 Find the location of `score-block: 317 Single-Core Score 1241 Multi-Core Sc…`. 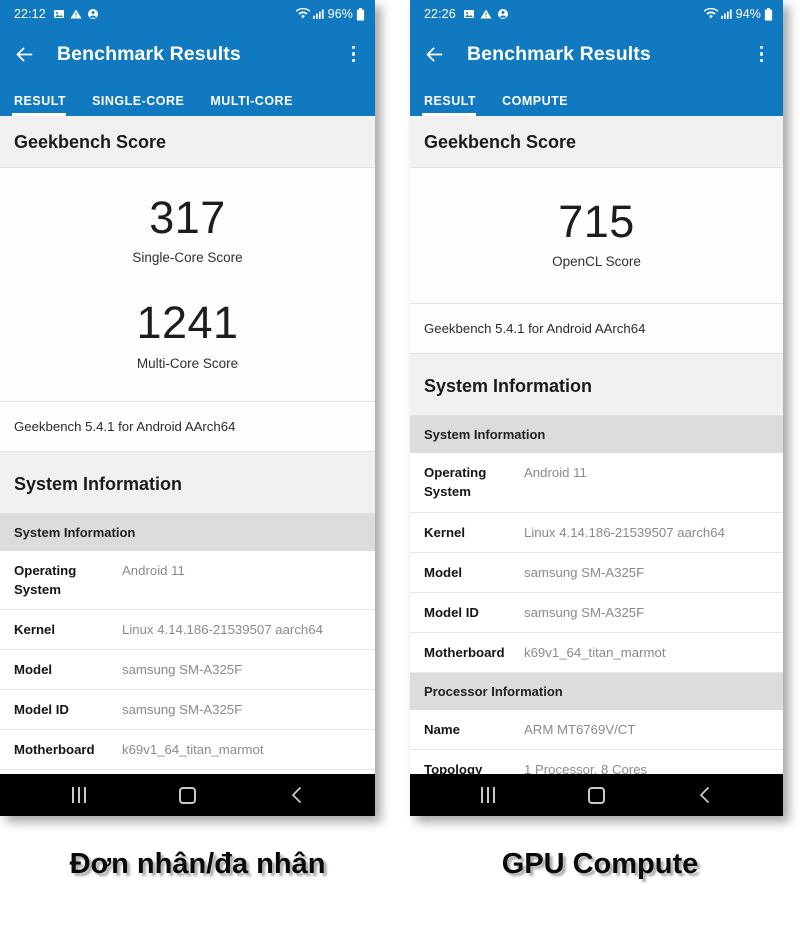

score-block: 317 Single-Core Score 1241 Multi-Core Sc… is located at coordinates (187, 285).